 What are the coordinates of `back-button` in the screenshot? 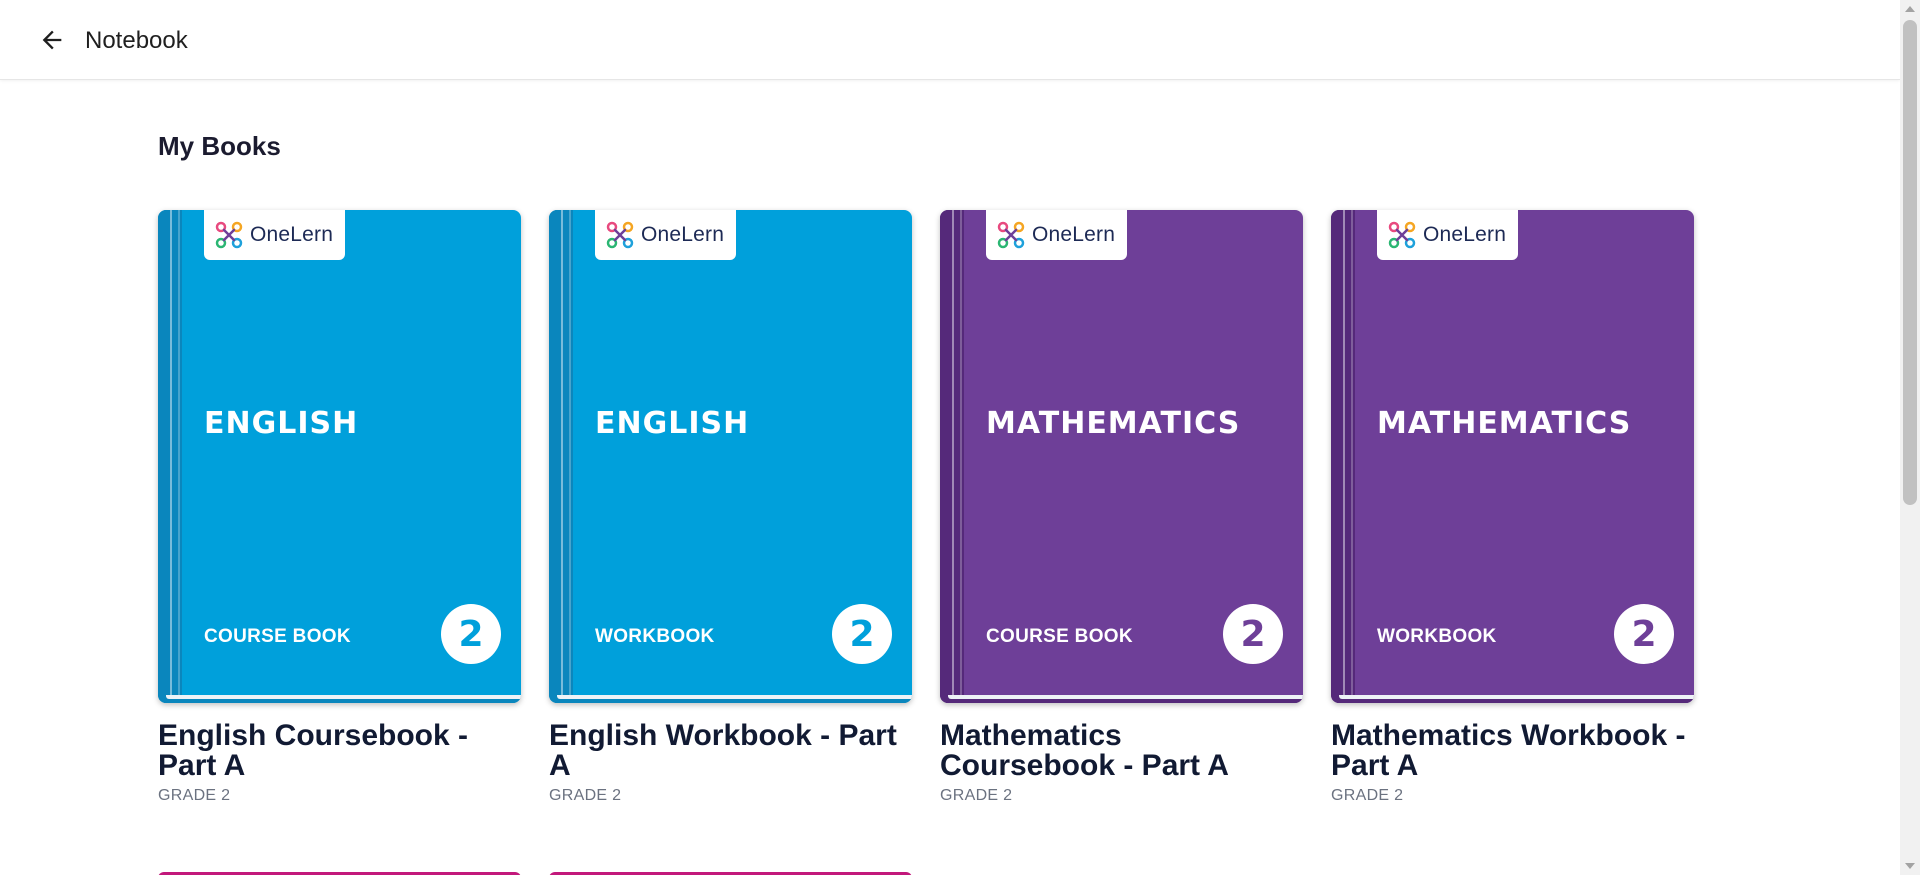 It's located at (52, 40).